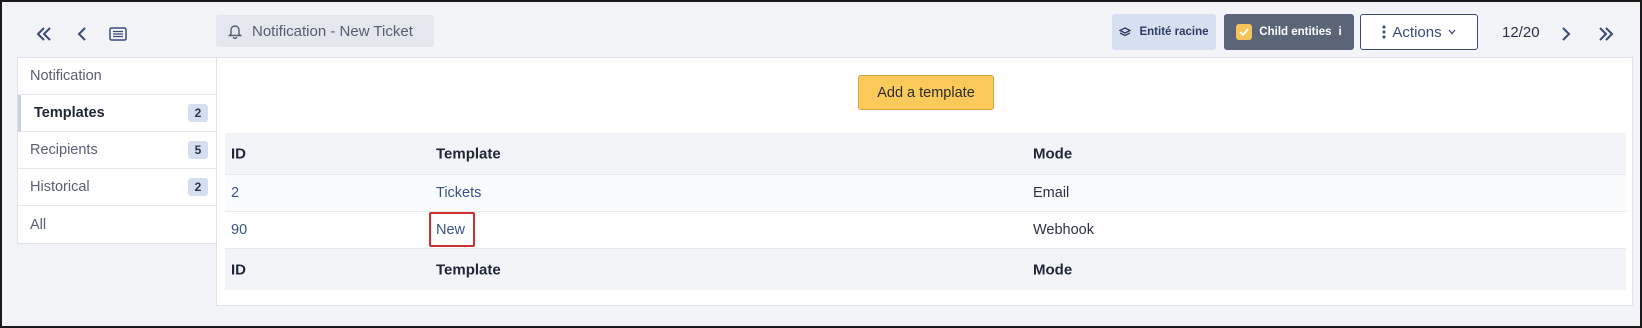 The width and height of the screenshot is (1642, 328). I want to click on last-page-button, so click(1606, 34).